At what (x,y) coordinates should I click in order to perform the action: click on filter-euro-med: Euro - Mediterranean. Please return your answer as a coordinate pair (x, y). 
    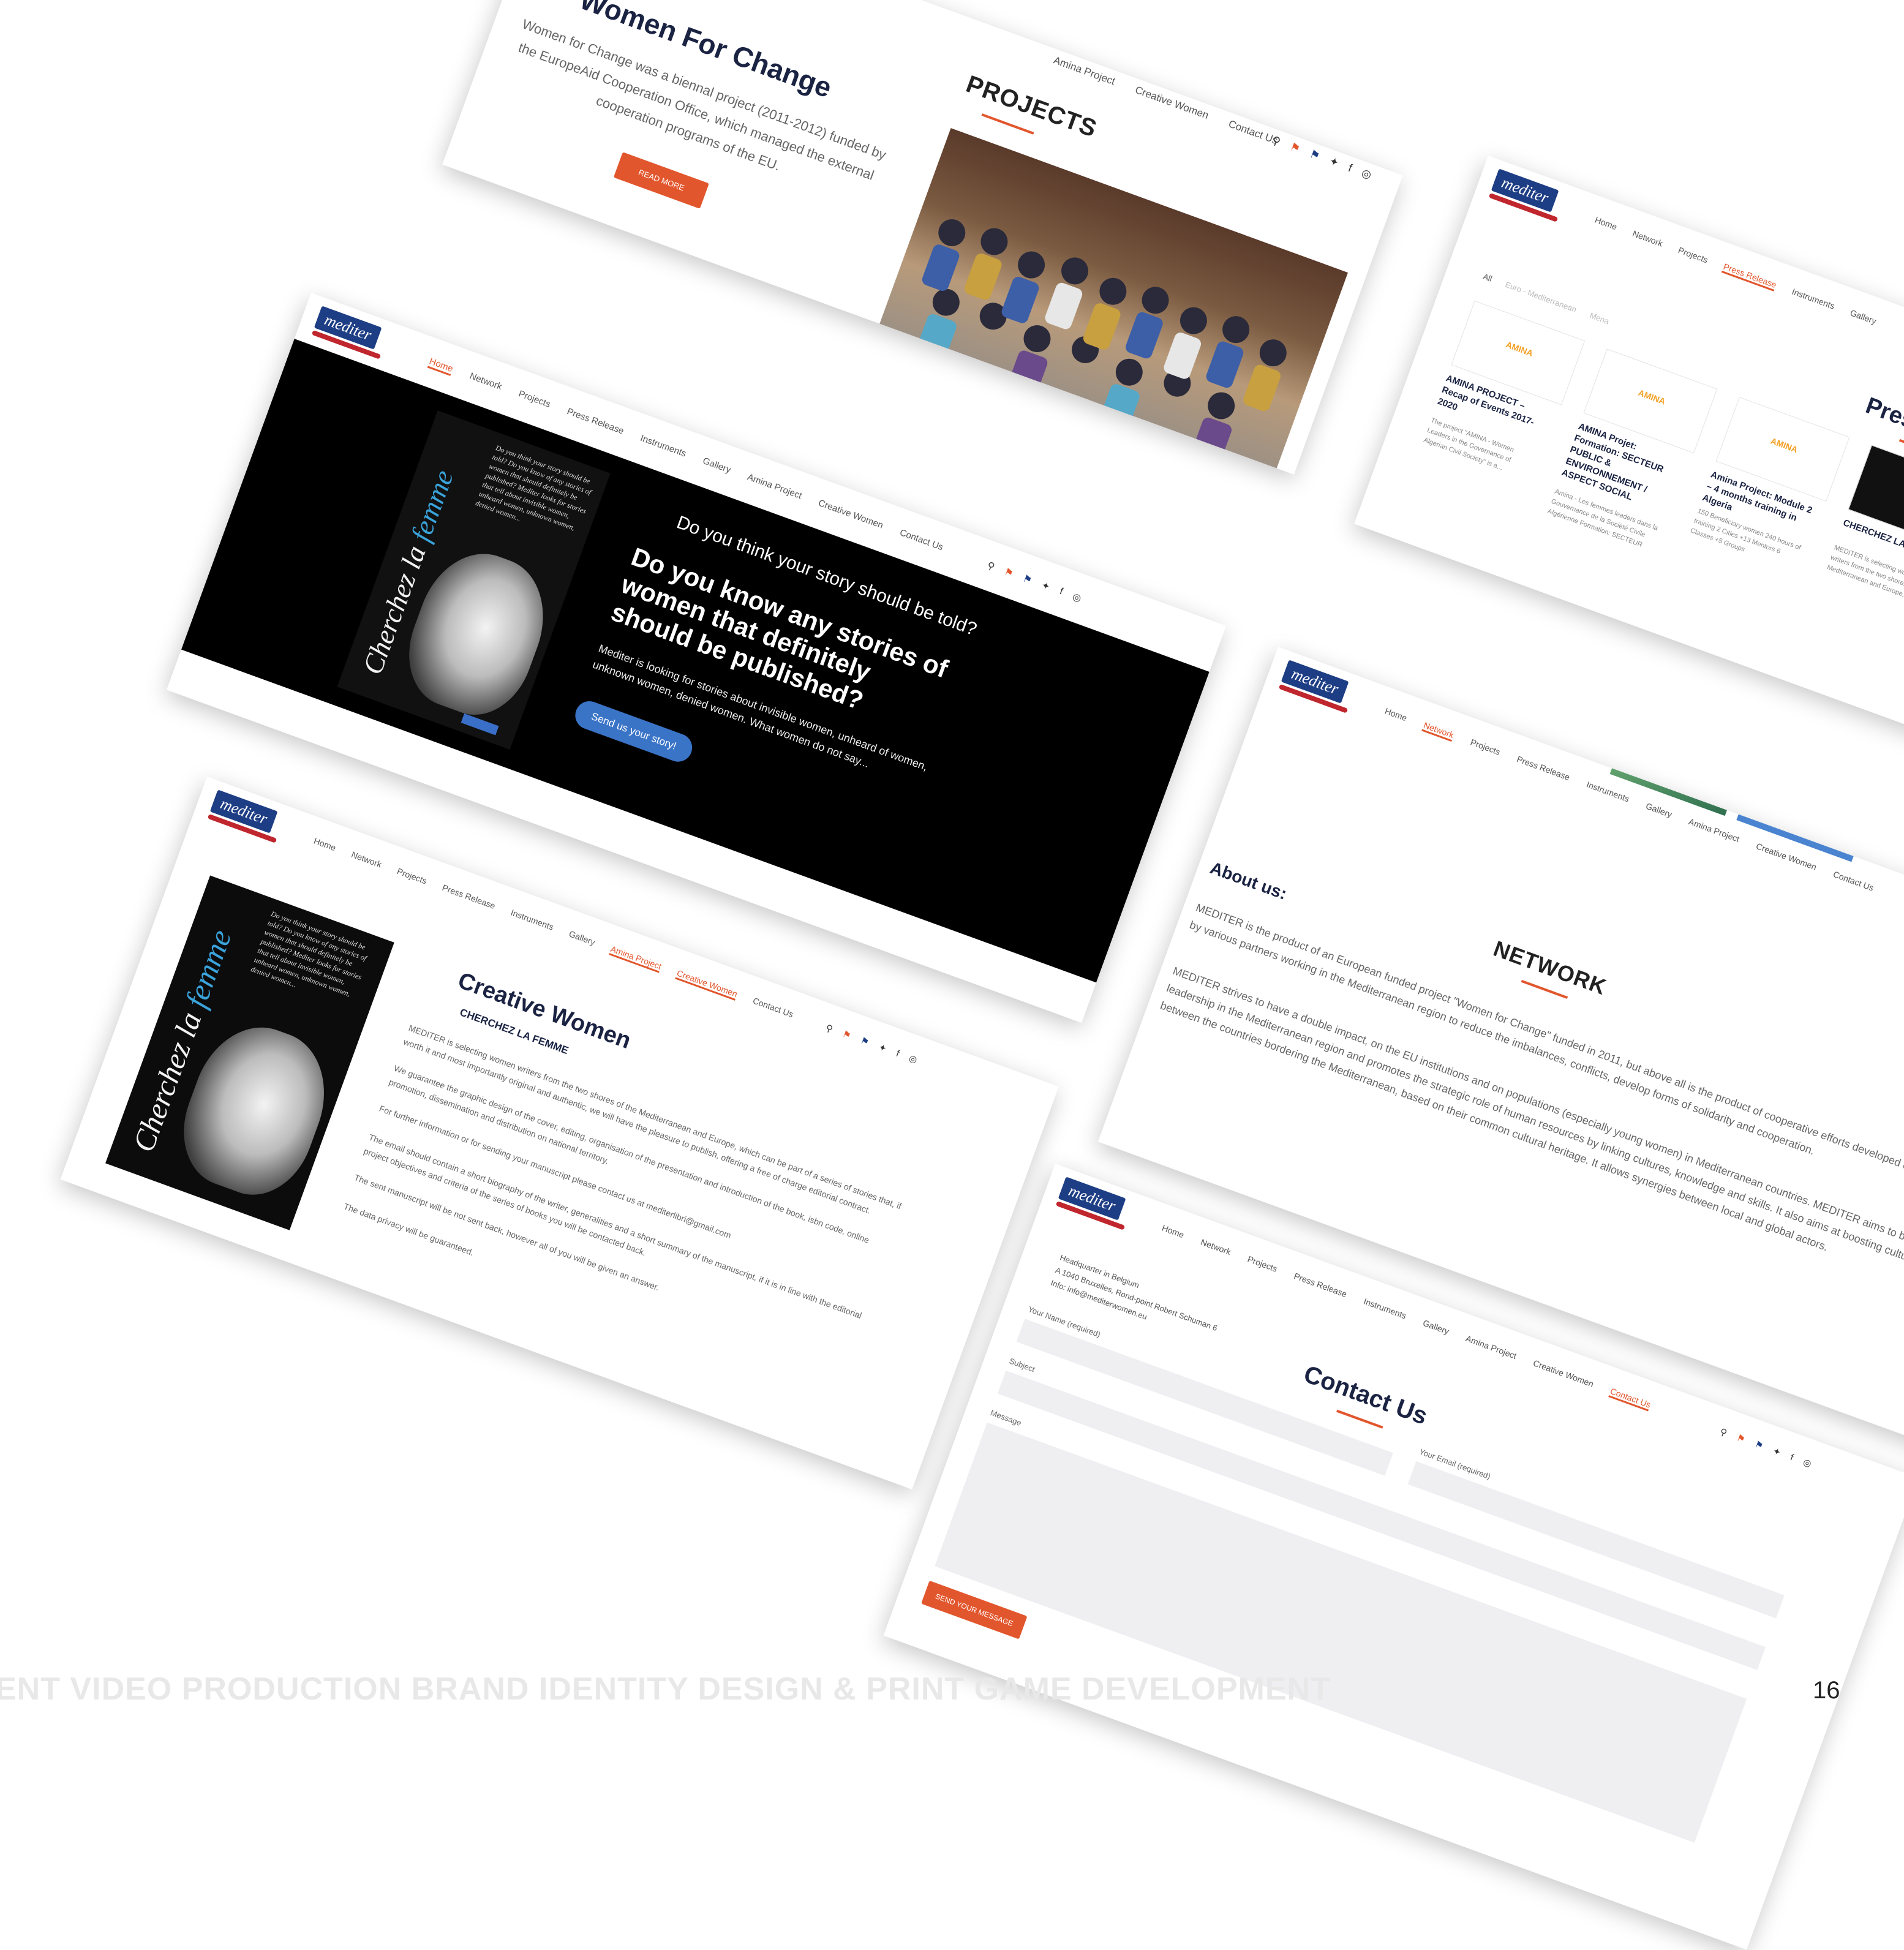
    Looking at the image, I should click on (1541, 297).